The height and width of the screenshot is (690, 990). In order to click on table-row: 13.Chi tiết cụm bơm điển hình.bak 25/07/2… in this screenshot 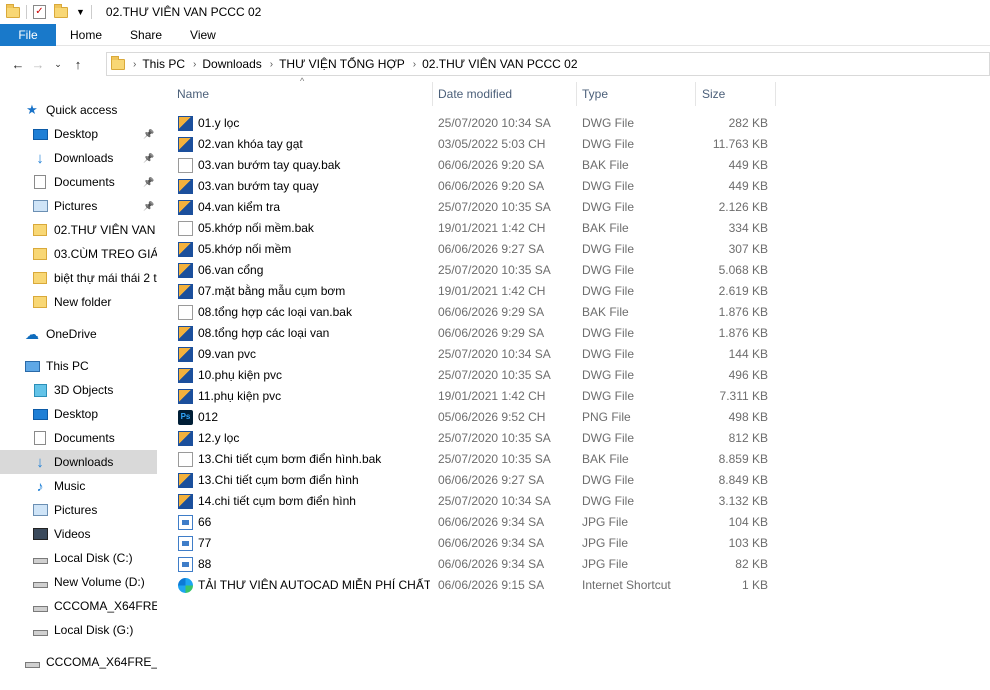, I will do `click(463, 459)`.